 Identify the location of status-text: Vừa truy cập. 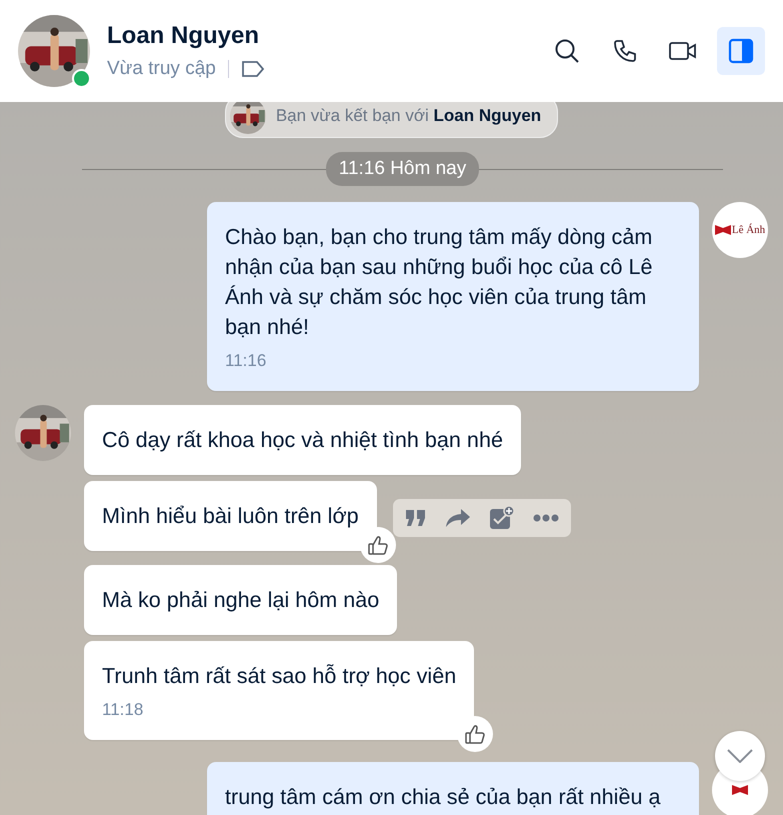
(161, 69).